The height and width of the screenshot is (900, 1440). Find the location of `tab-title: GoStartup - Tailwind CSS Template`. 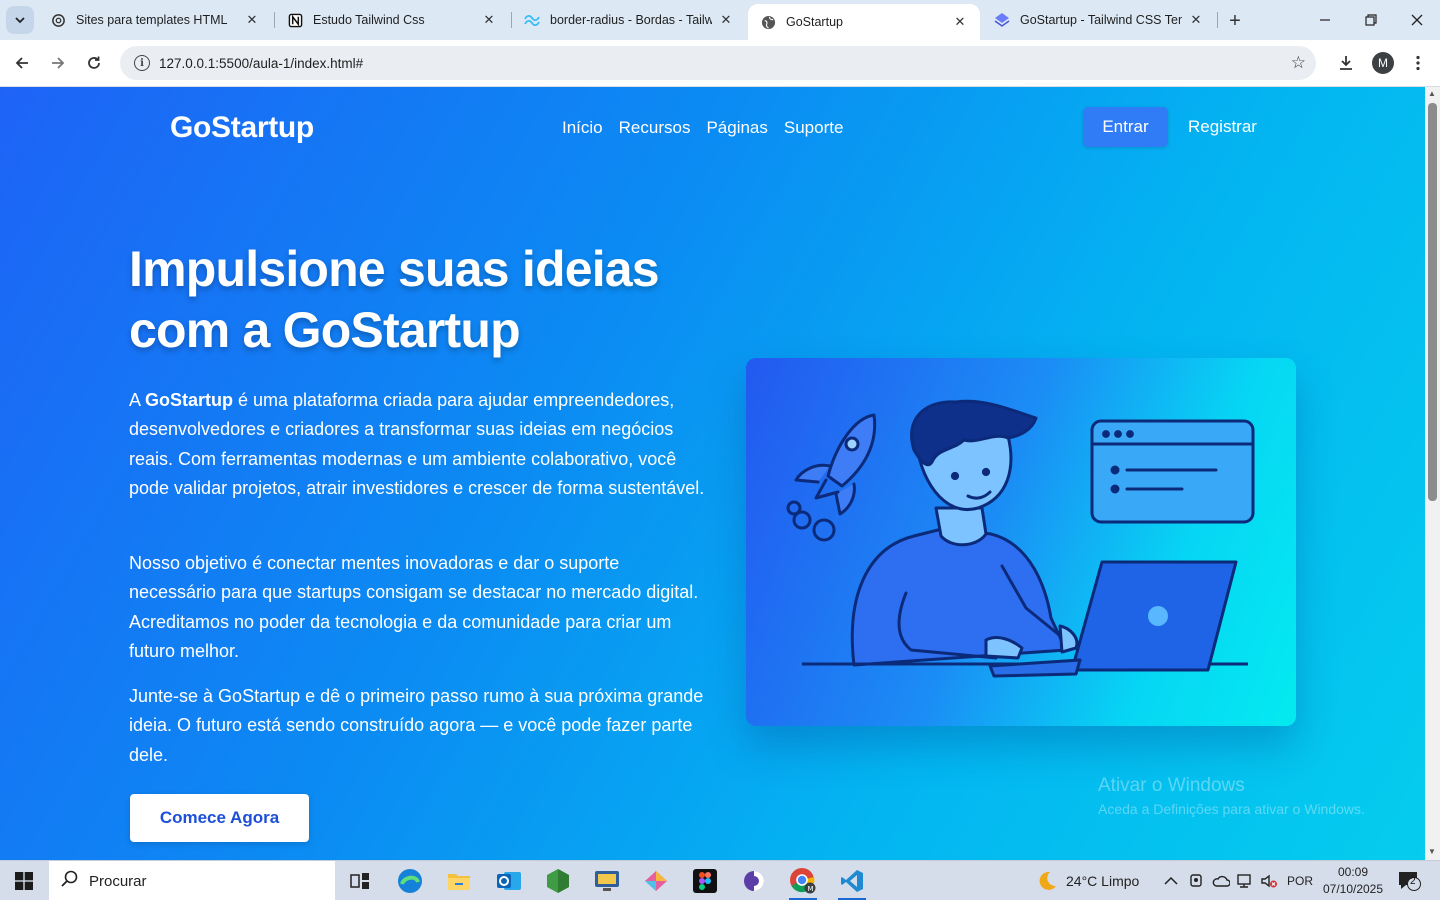

tab-title: GoStartup - Tailwind CSS Template is located at coordinates (1101, 20).